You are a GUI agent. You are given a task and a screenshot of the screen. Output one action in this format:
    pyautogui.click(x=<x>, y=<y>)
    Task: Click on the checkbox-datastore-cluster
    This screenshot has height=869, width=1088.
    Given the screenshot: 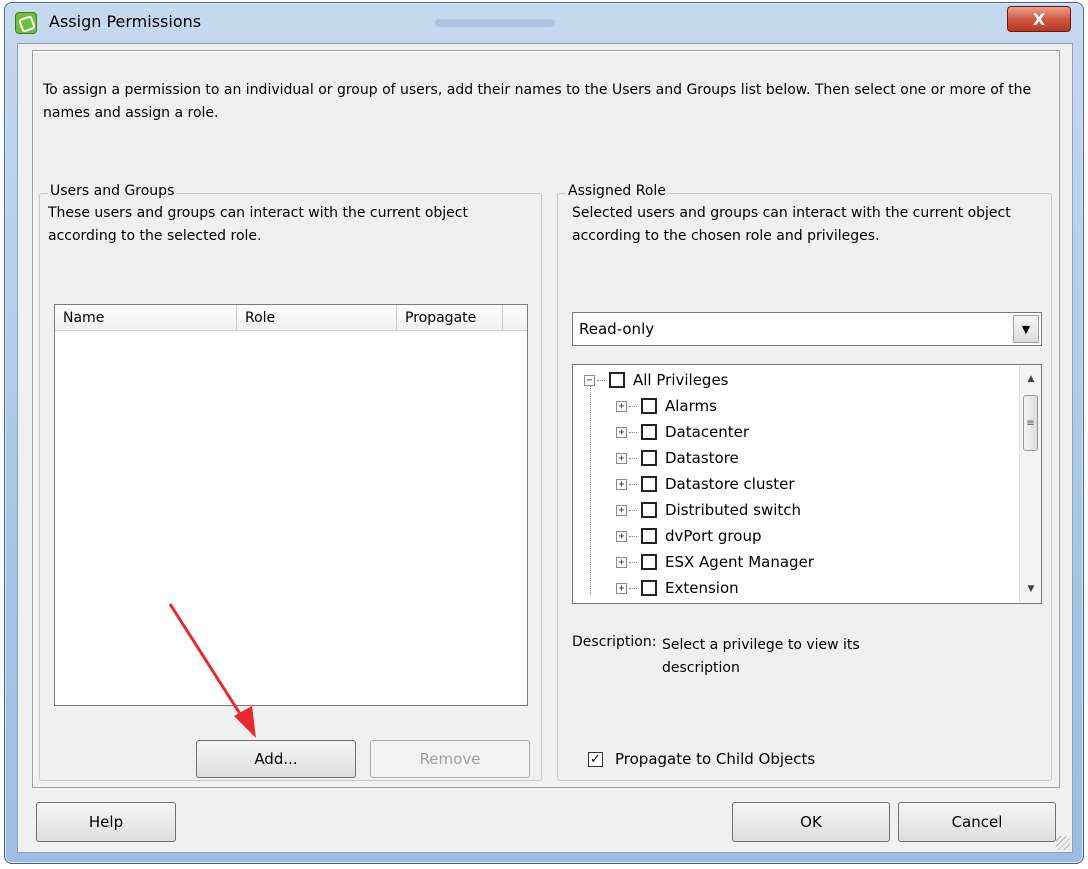 What is the action you would take?
    pyautogui.click(x=649, y=484)
    